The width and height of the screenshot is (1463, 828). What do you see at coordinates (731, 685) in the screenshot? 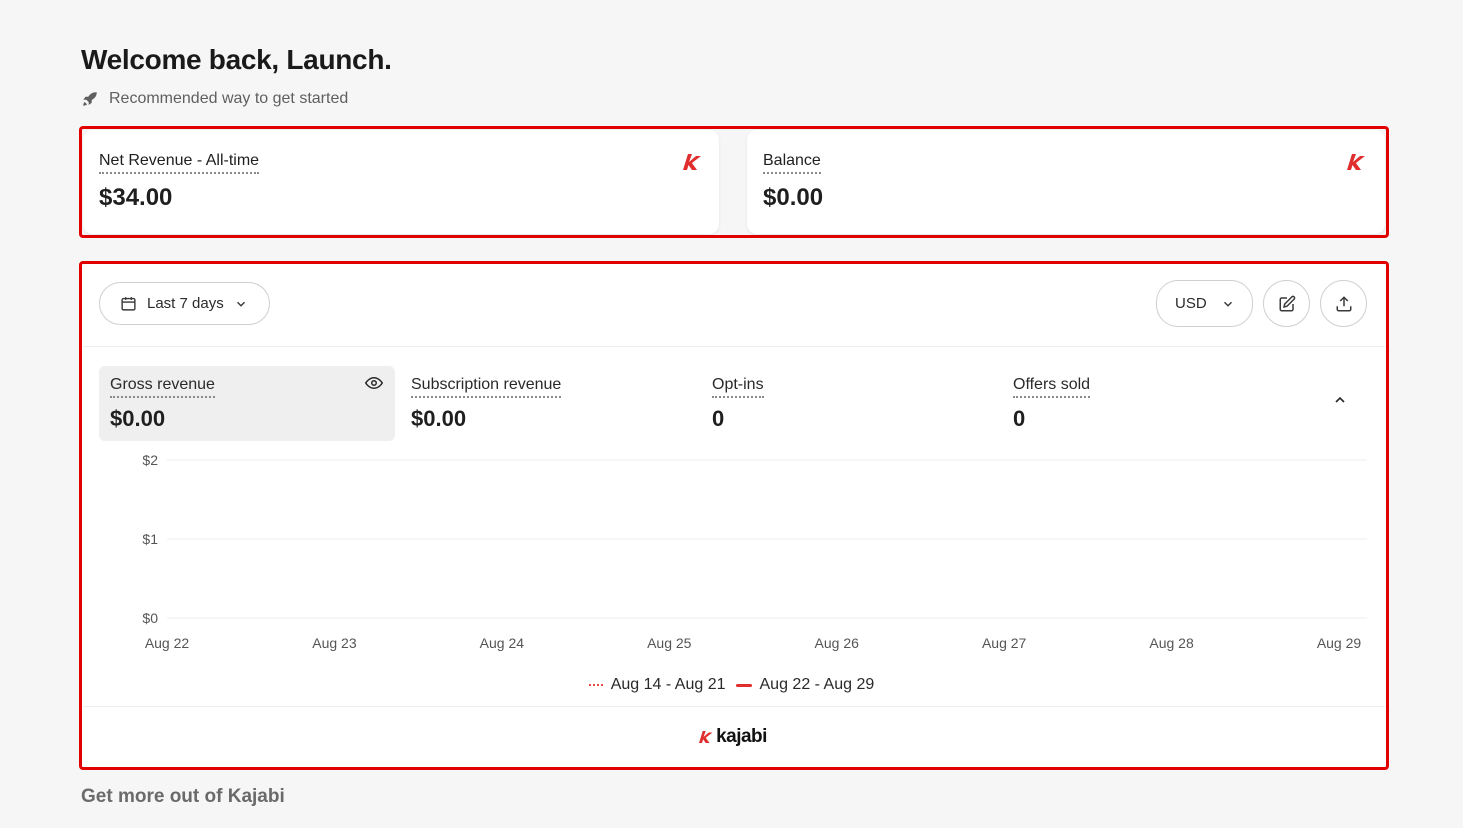
I see `chart-legend: Aug 14 - Aug 21 Aug 22 - Aug 29` at bounding box center [731, 685].